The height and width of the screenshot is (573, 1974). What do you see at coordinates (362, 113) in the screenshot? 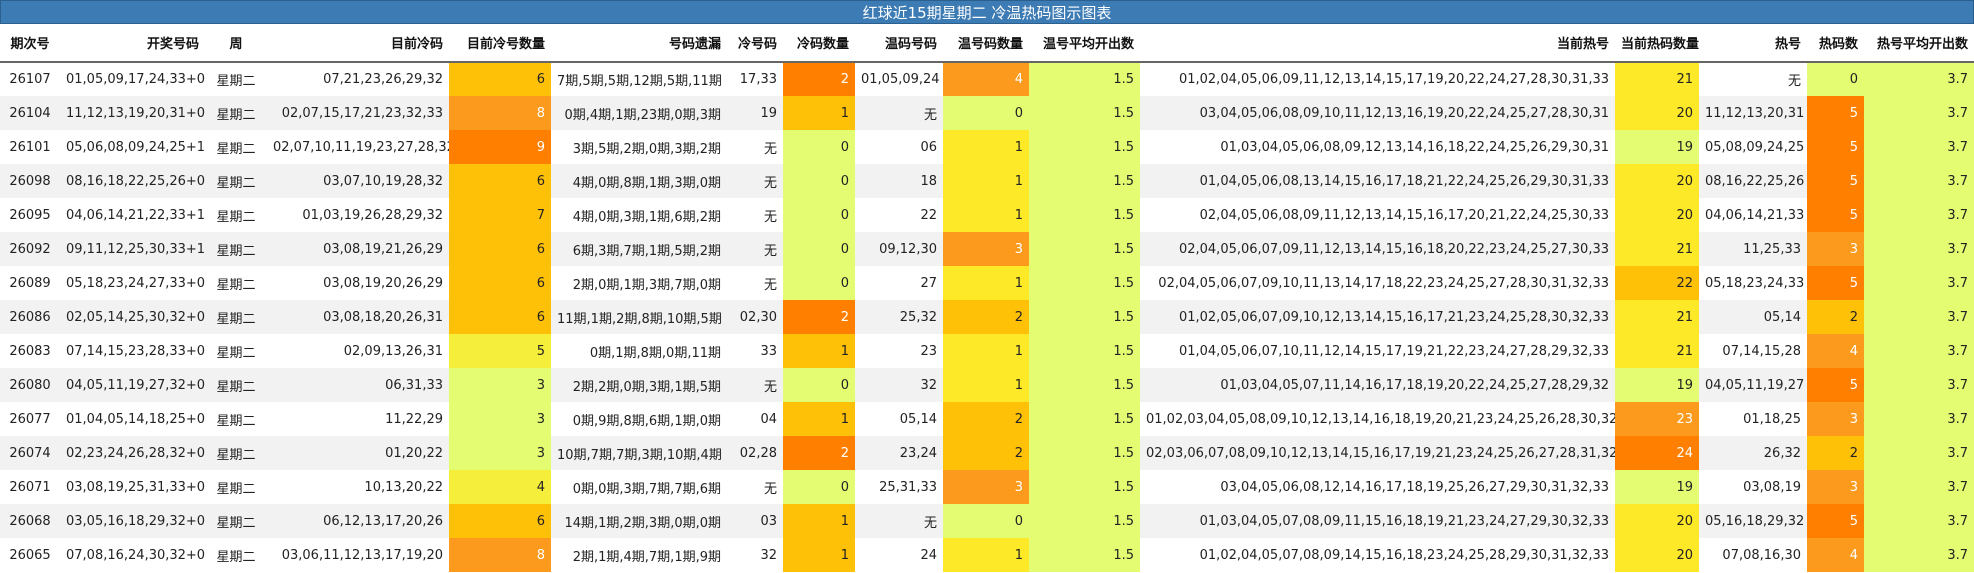
I see `cell-current-cold: 02,07,15,17,21,23,32,33` at bounding box center [362, 113].